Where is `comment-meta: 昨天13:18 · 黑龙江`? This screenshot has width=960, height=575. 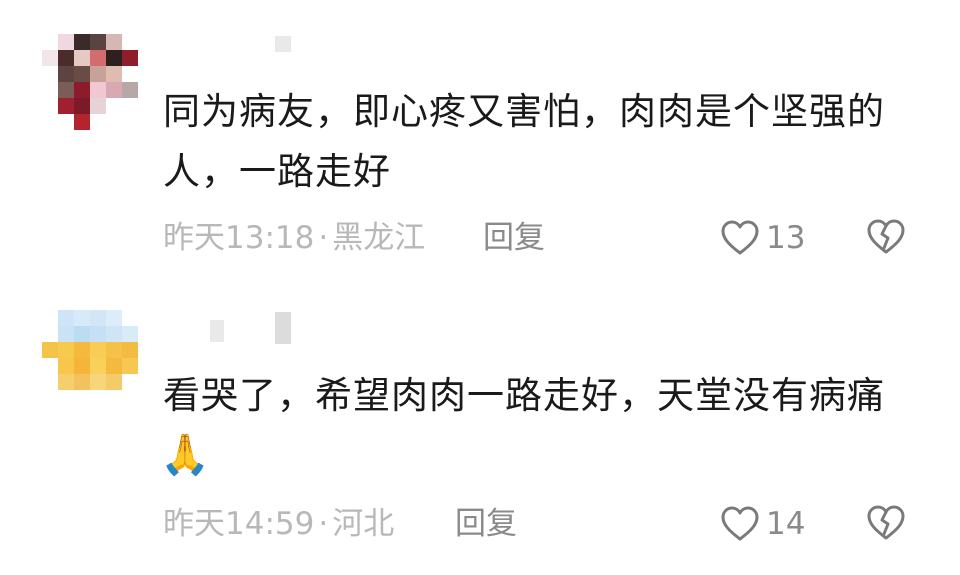
comment-meta: 昨天13:18 · 黑龙江 is located at coordinates (294, 238).